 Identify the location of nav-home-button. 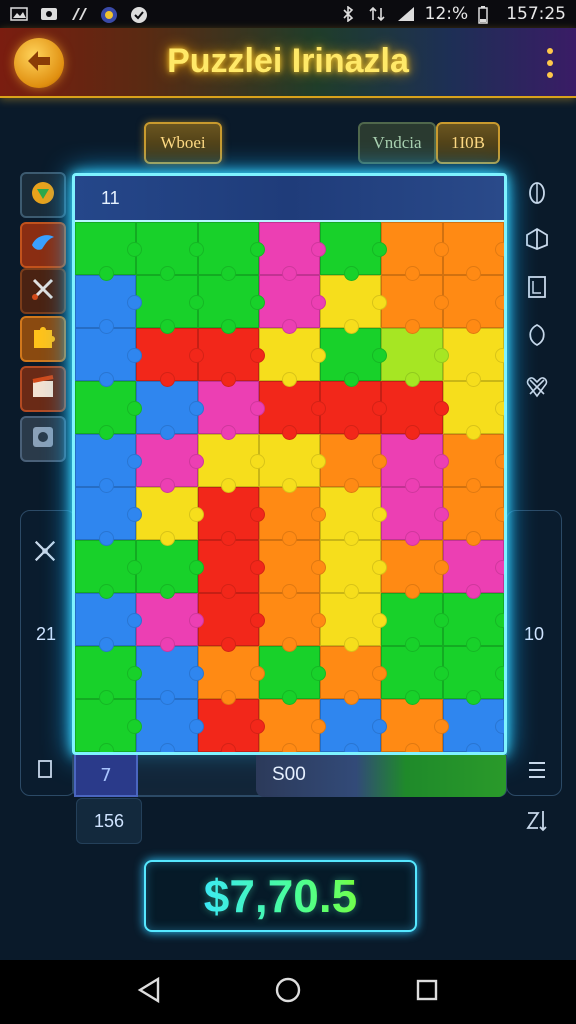
(288, 992).